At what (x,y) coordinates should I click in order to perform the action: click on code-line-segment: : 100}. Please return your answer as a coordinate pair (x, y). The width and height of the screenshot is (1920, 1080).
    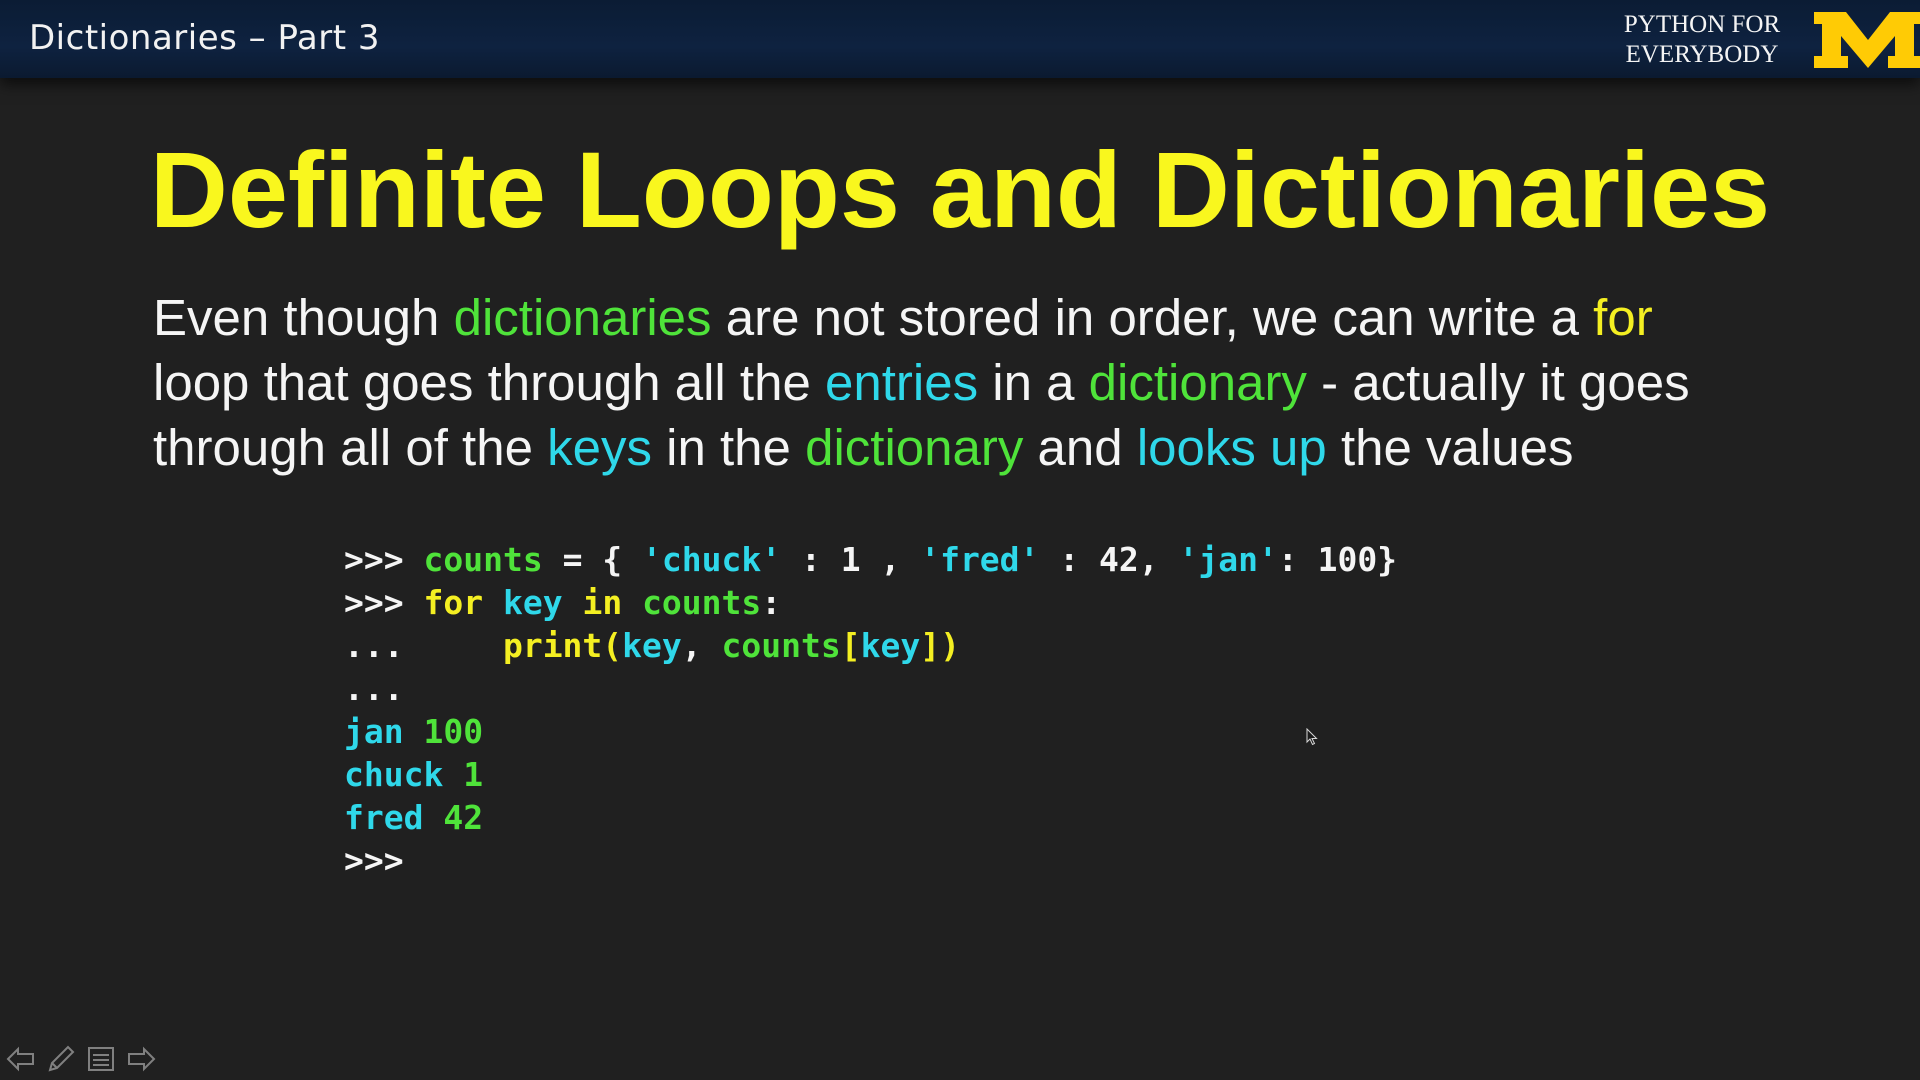
    Looking at the image, I should click on (1337, 559).